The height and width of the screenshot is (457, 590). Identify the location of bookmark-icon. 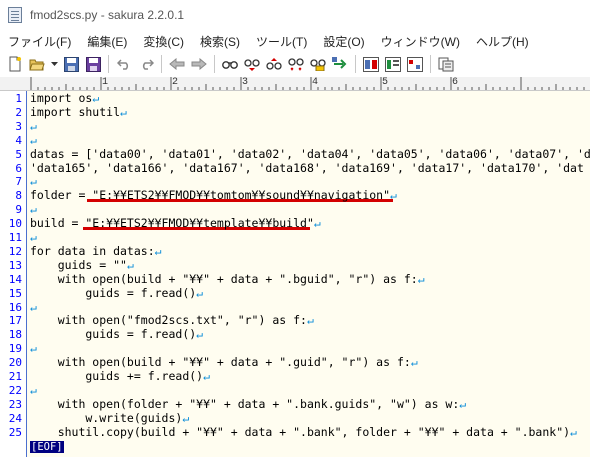
(415, 64).